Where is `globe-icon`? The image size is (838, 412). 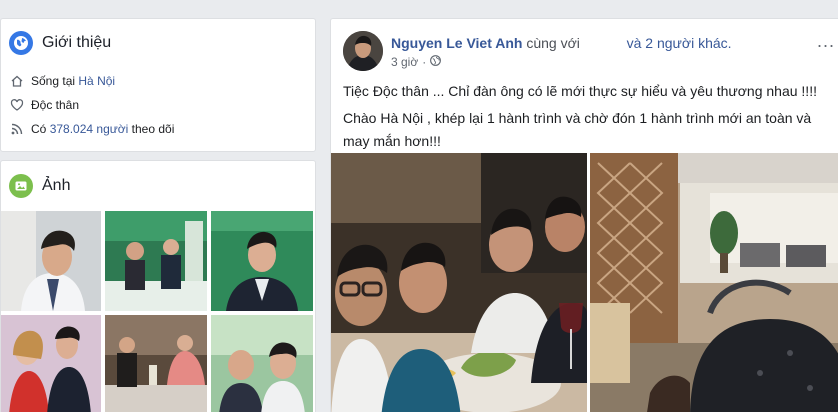
globe-icon is located at coordinates (21, 43).